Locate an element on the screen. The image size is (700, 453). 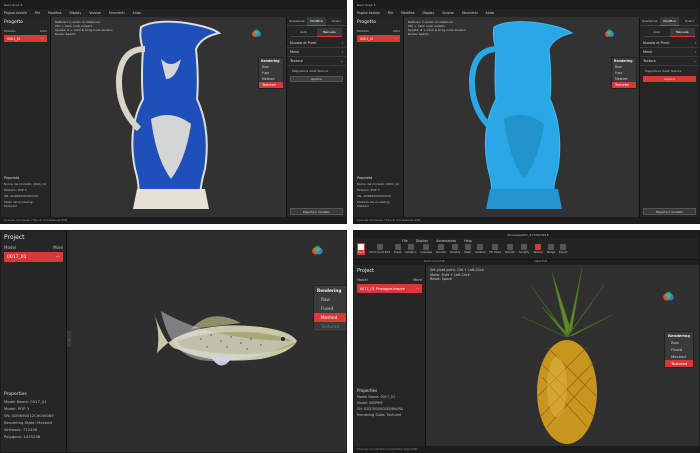
model-item: 0017_01 ··· is located at coordinates (33, 257).